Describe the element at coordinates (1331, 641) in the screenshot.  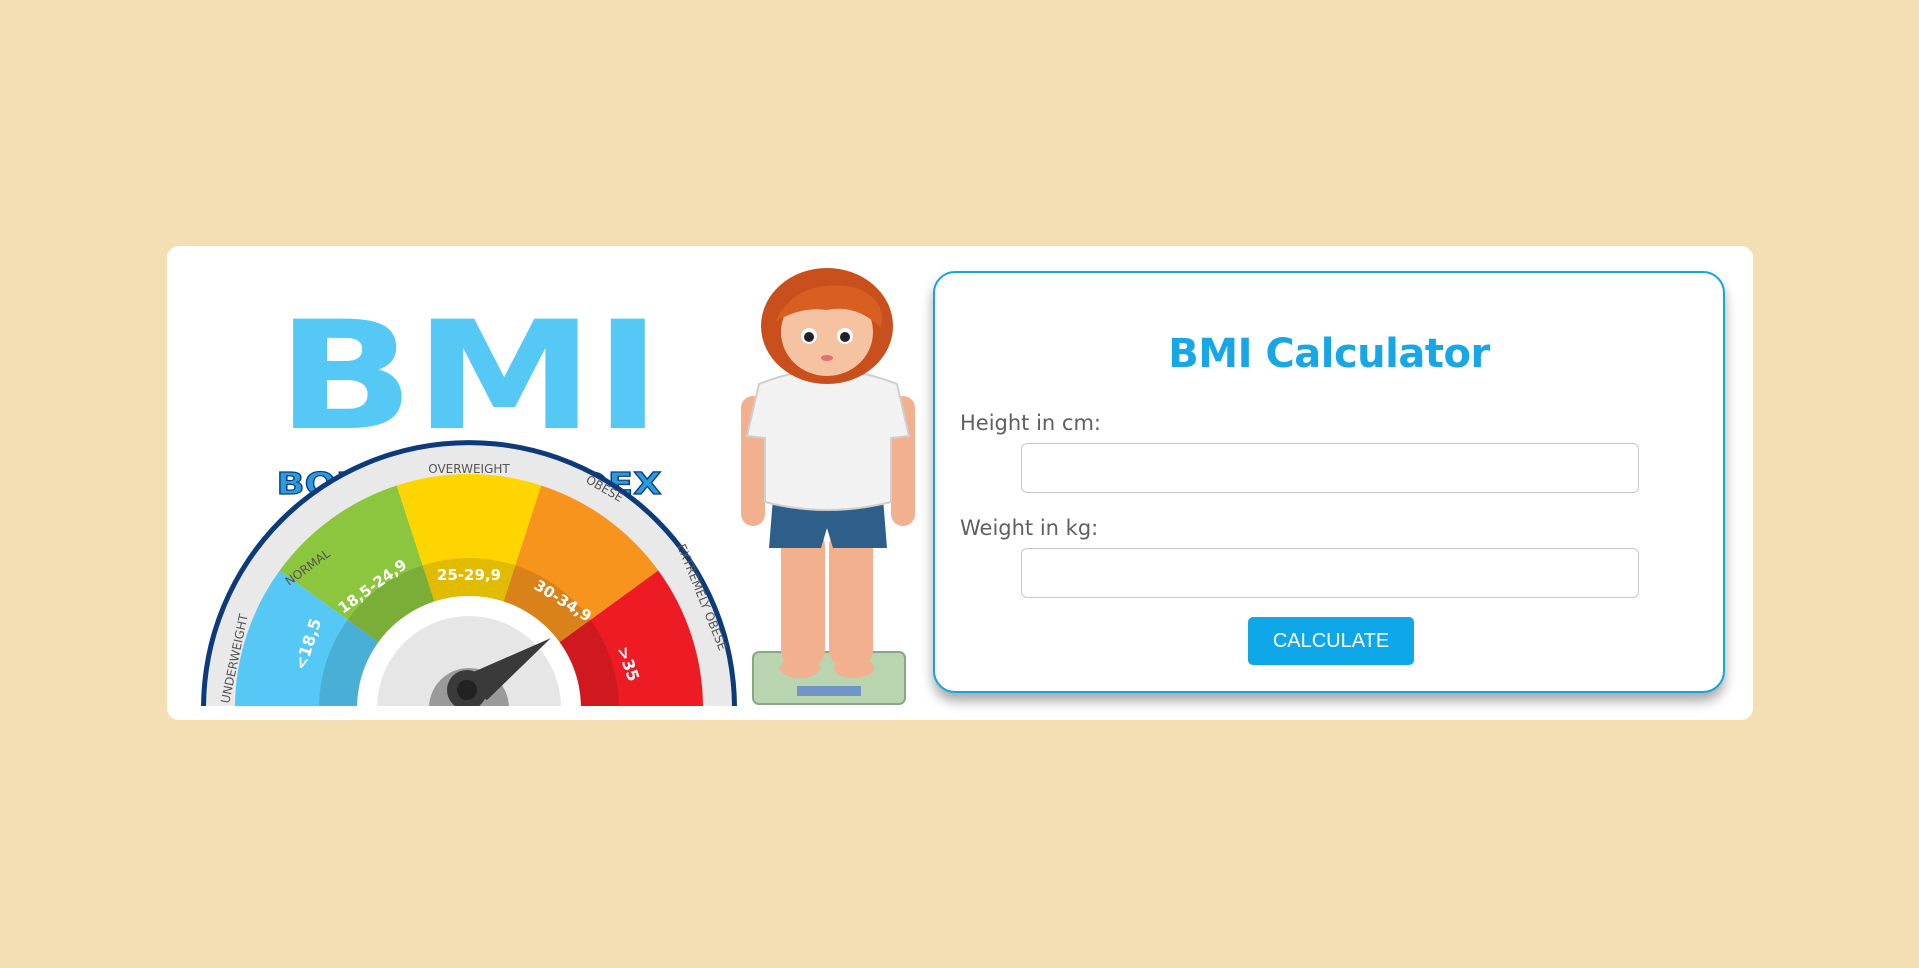
I see `calculate-button: CALCULATE` at that location.